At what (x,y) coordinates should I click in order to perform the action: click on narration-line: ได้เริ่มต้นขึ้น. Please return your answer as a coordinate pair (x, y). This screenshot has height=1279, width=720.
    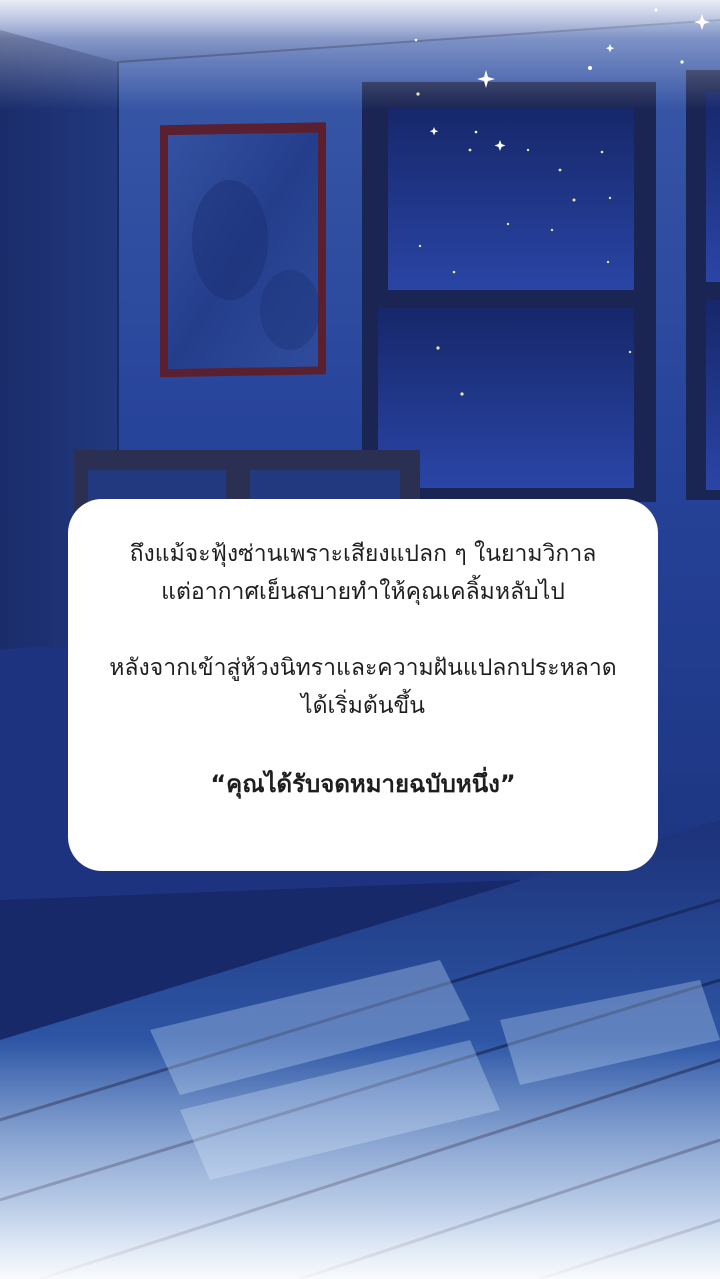
    Looking at the image, I should click on (363, 706).